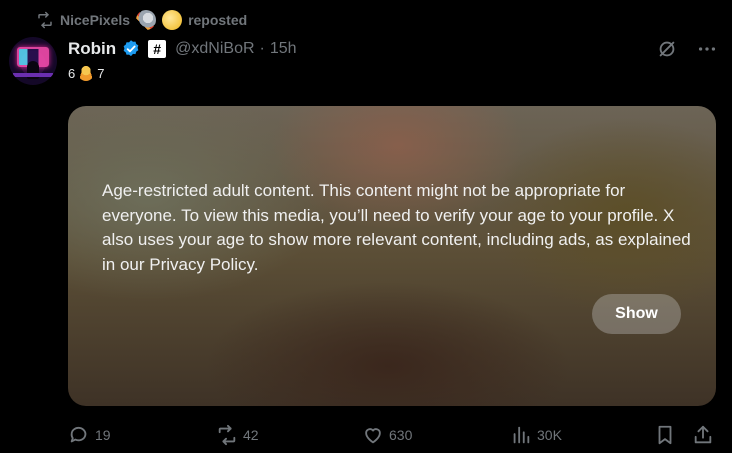 This screenshot has width=732, height=453. I want to click on author-name: Robin, so click(92, 49).